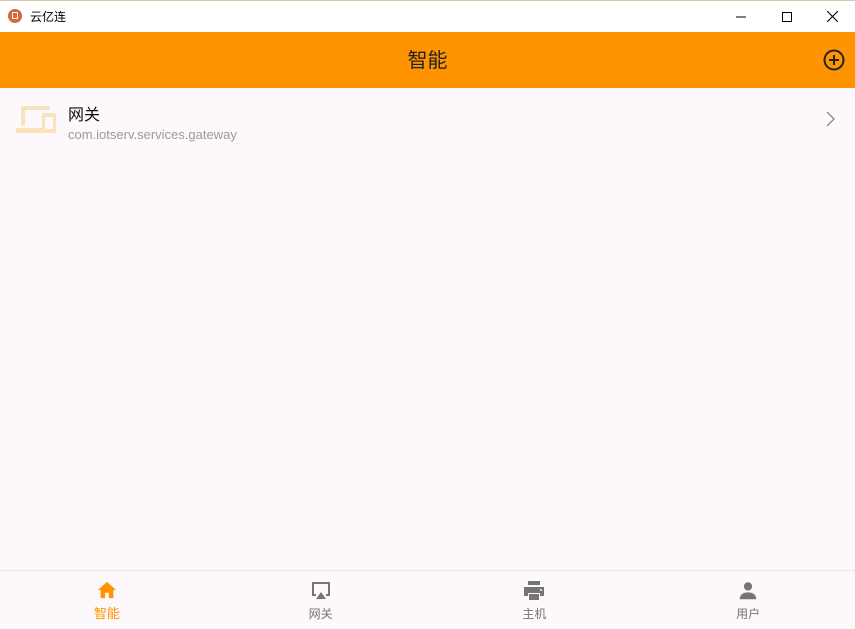  Describe the element at coordinates (320, 614) in the screenshot. I see `tab-label: 网关` at that location.